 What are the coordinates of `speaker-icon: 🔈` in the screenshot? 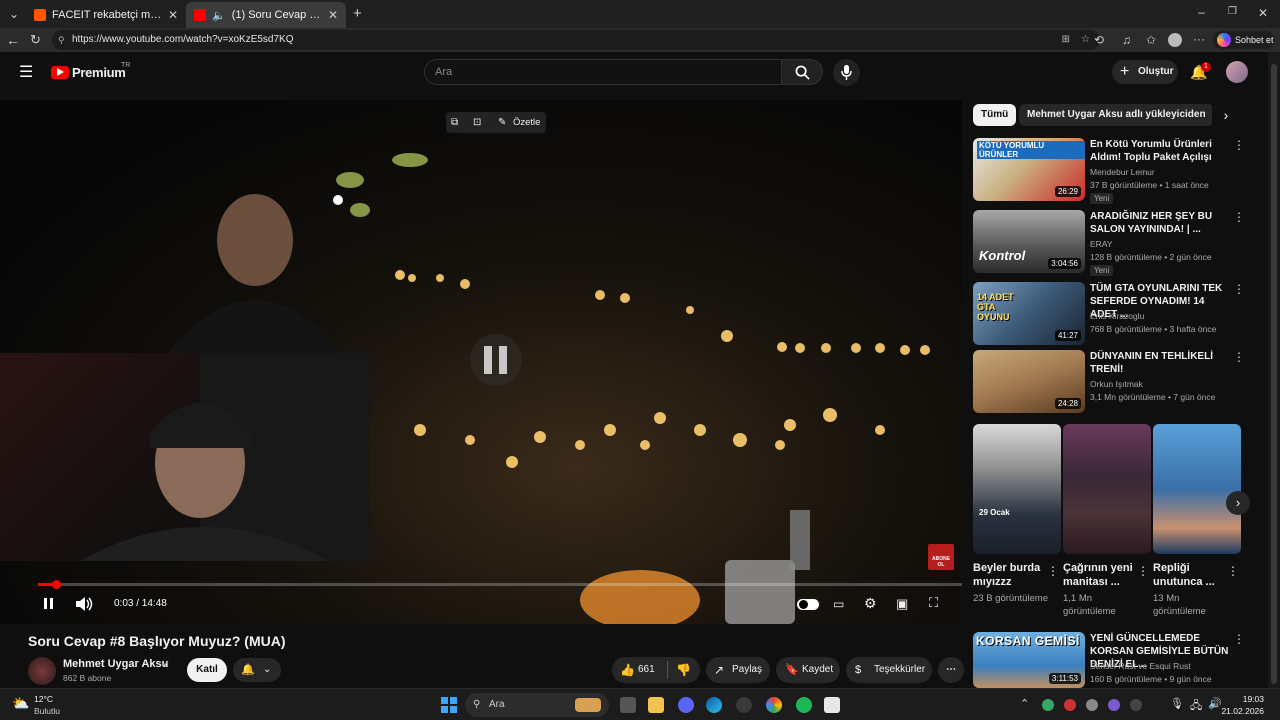 It's located at (219, 15).